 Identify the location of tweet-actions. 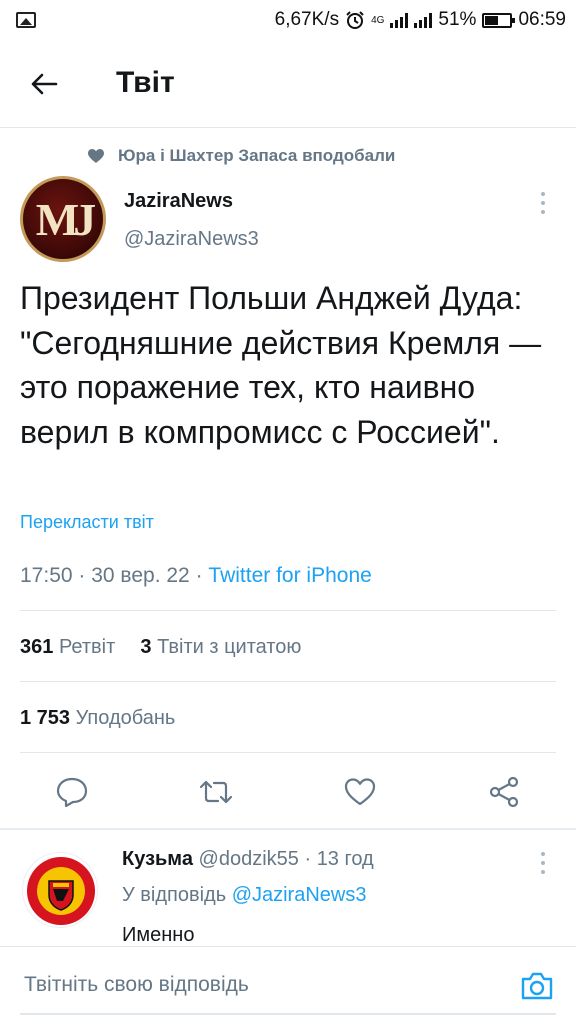
(288, 792).